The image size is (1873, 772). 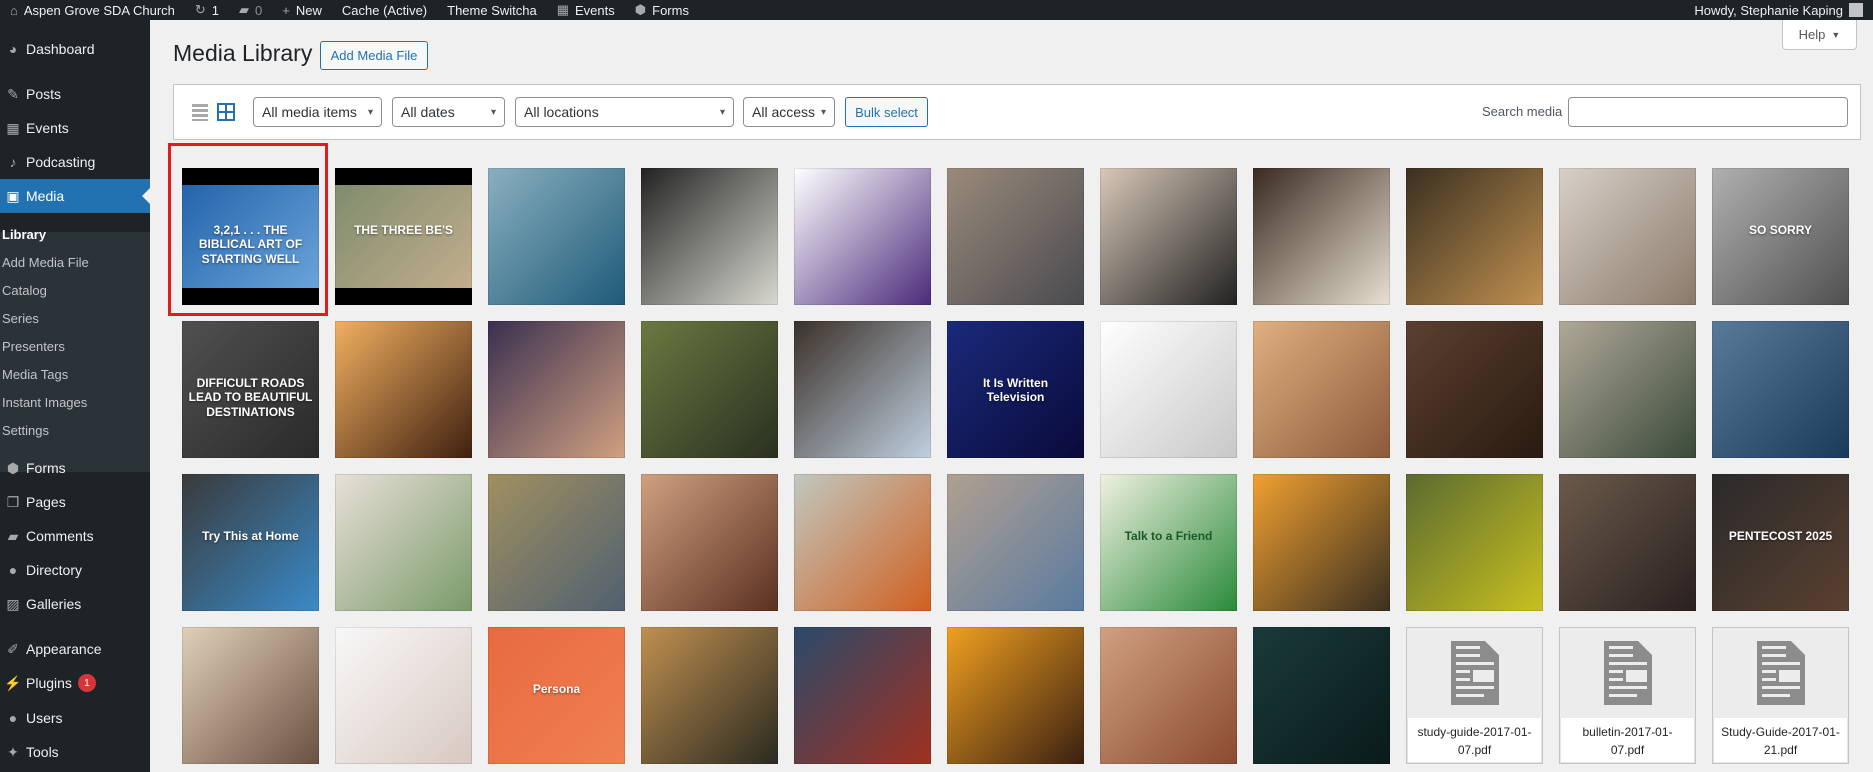 I want to click on media-attachment-image: It Is Written Television, so click(x=1015, y=389).